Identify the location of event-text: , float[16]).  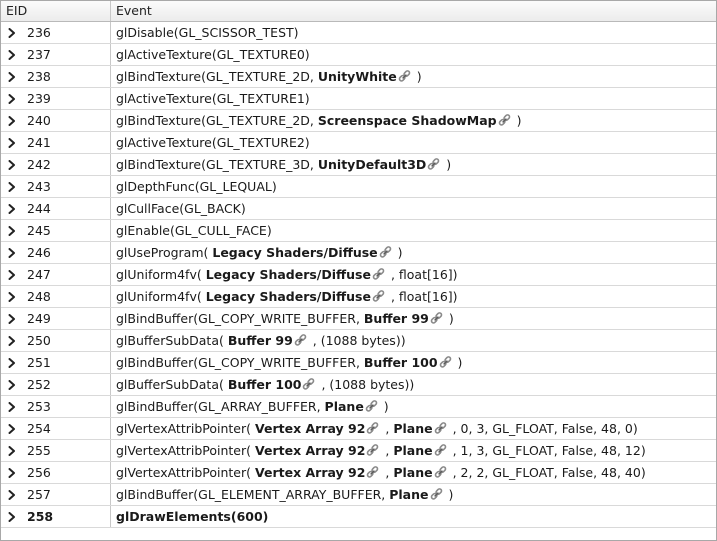
(422, 296).